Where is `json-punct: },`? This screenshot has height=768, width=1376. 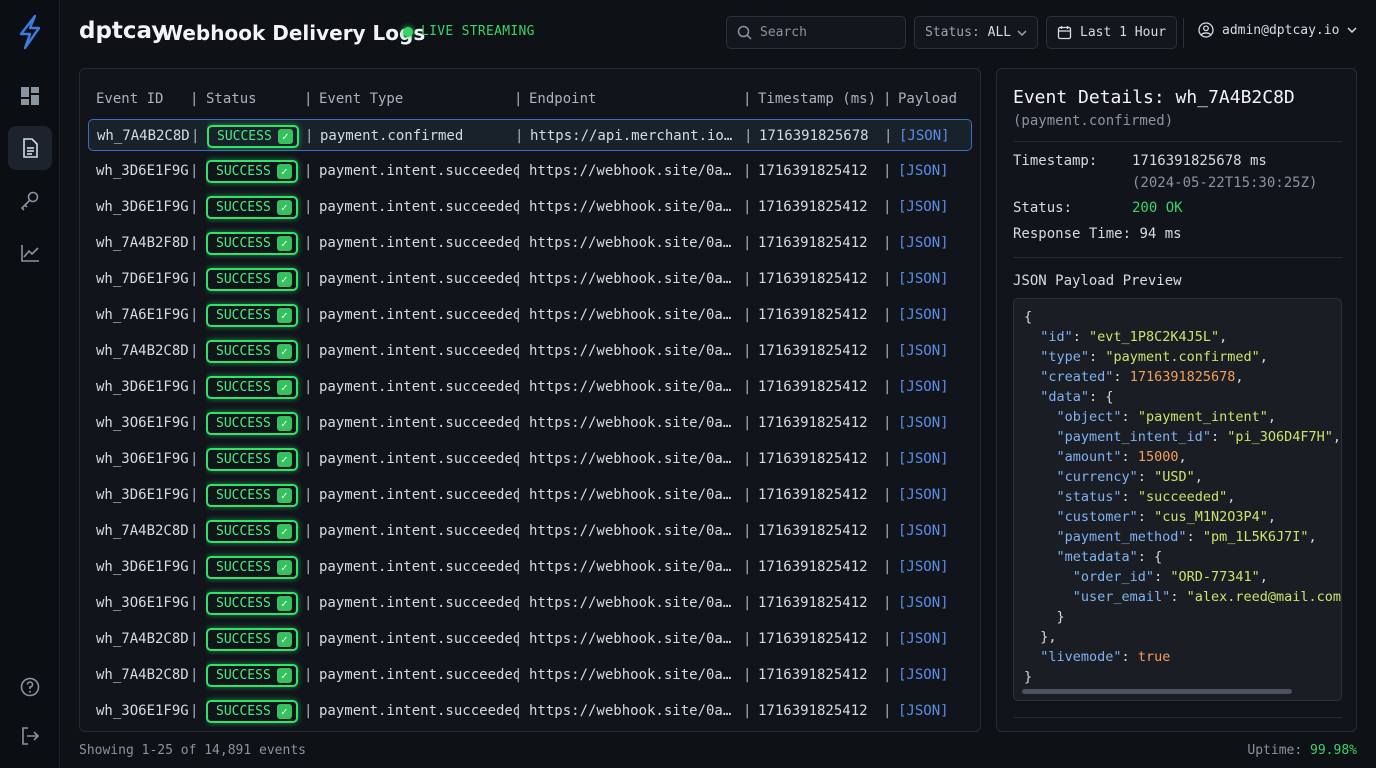
json-punct: }, is located at coordinates (1040, 637).